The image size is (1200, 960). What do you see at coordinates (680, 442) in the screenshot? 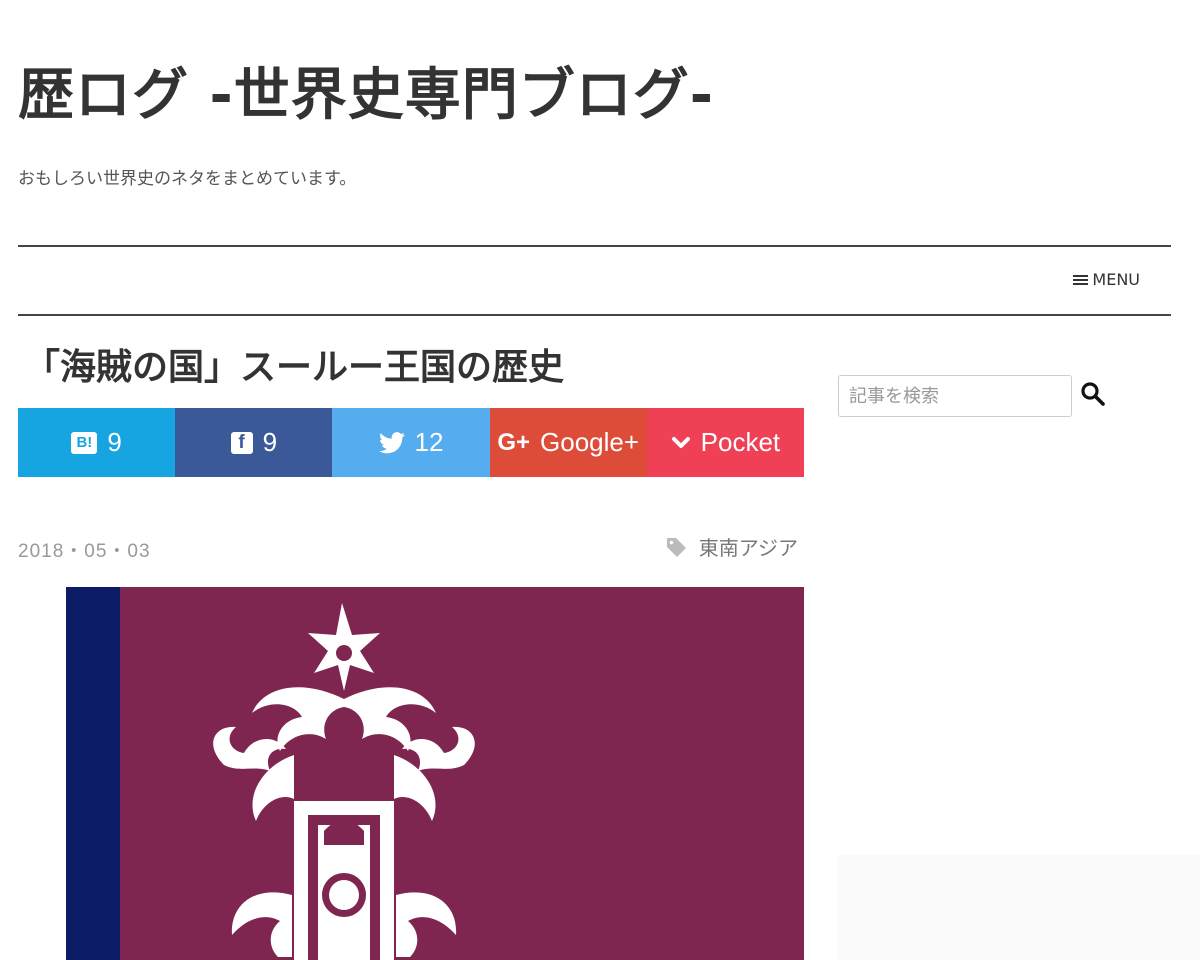
I see `chevron-down-icon` at bounding box center [680, 442].